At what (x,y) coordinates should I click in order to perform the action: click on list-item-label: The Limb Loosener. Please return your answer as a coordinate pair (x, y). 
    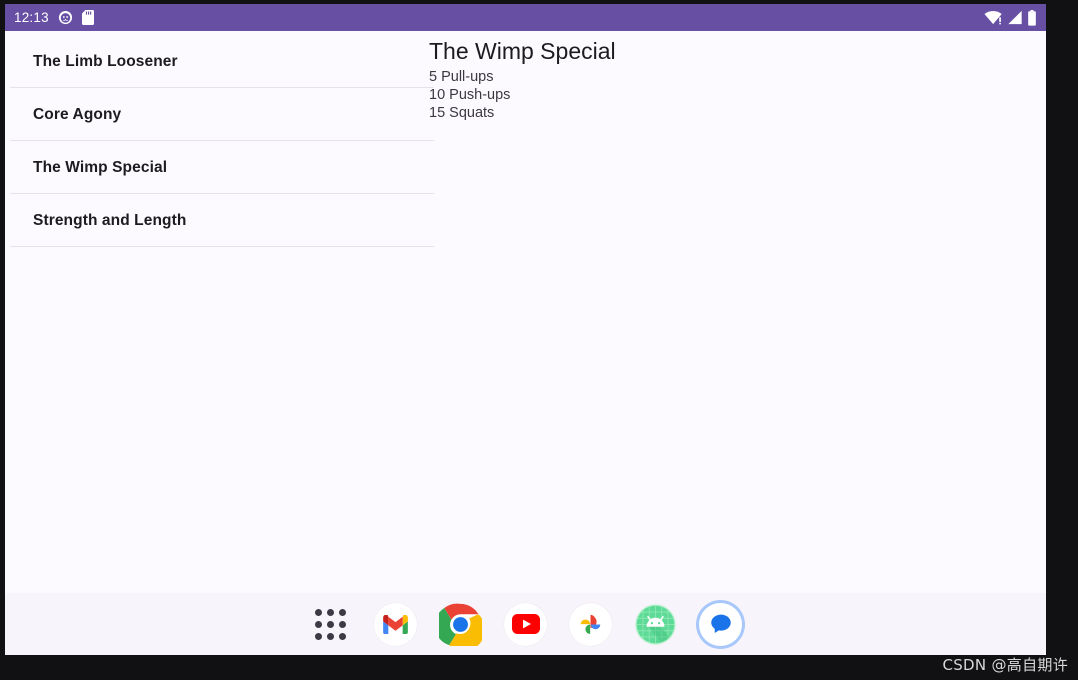
    Looking at the image, I should click on (105, 61).